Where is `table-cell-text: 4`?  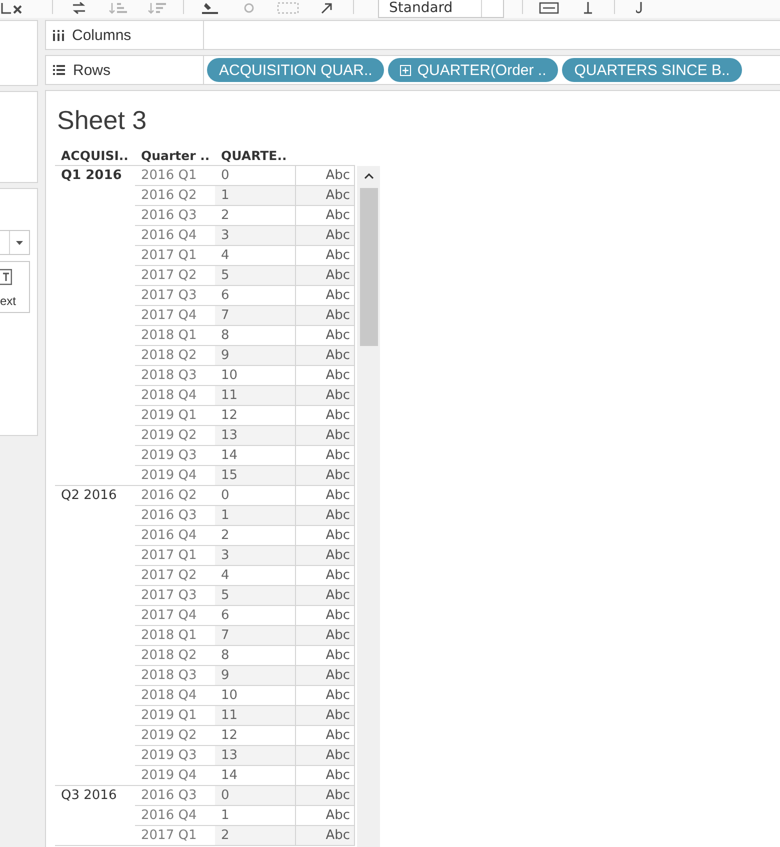 table-cell-text: 4 is located at coordinates (225, 256).